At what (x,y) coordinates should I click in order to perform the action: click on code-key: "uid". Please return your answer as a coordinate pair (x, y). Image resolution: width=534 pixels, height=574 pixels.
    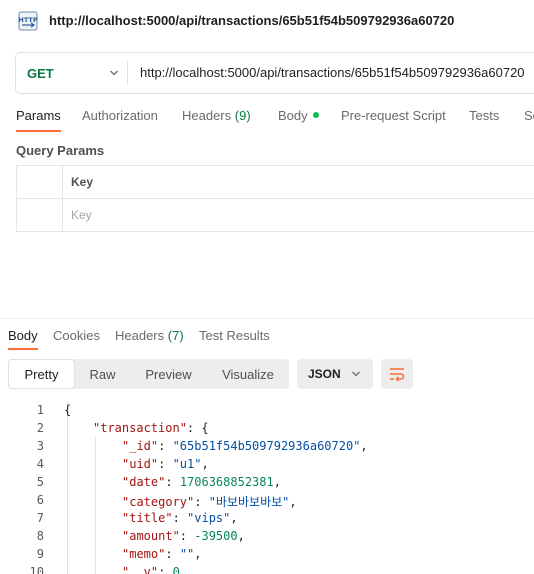
    Looking at the image, I should click on (140, 464).